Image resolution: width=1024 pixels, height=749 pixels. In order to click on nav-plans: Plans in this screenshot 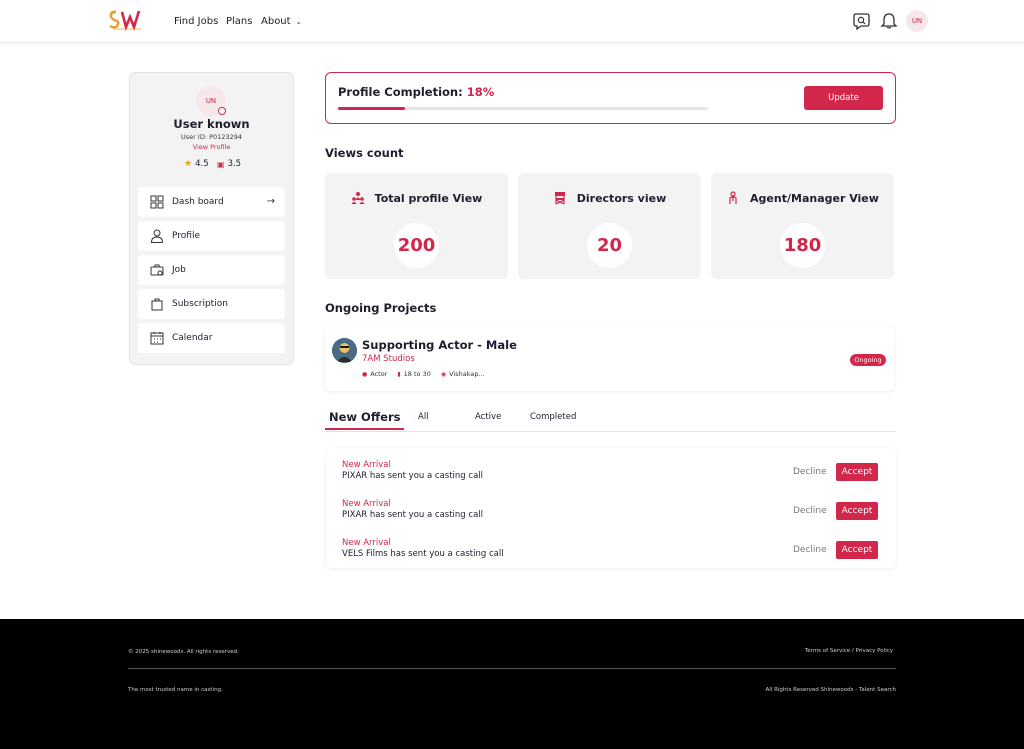, I will do `click(239, 21)`.